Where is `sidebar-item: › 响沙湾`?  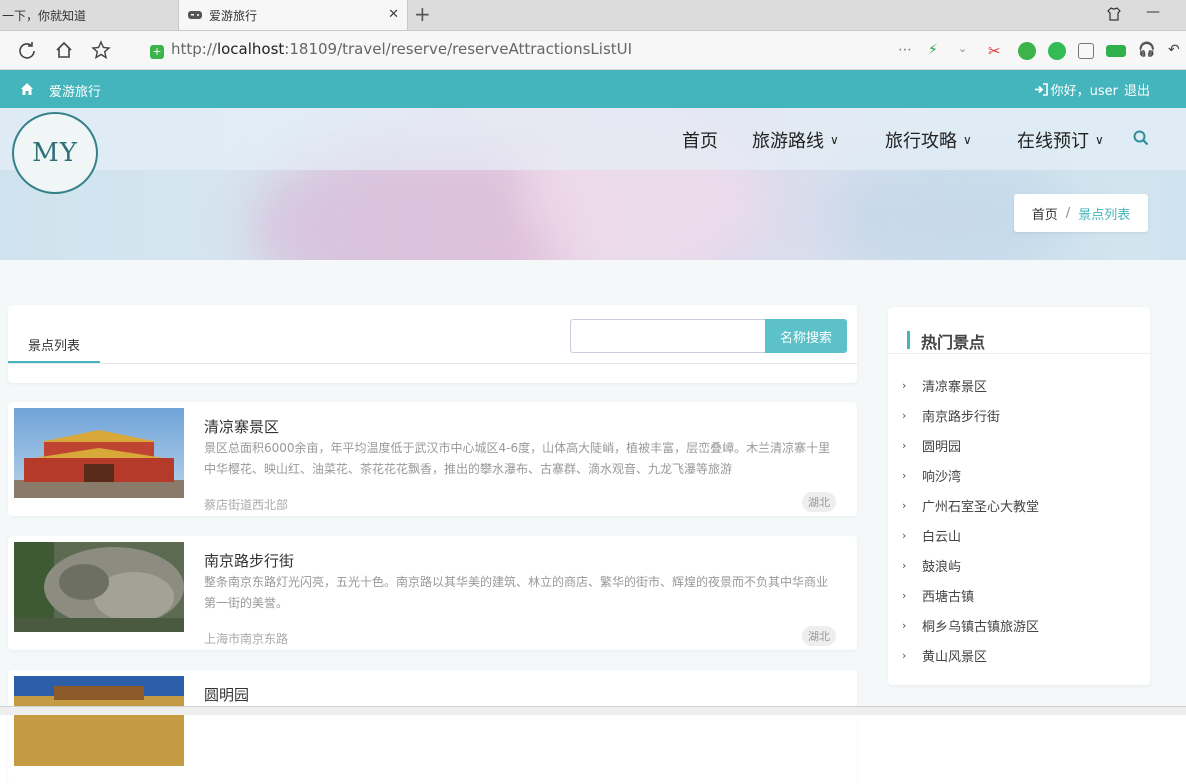 sidebar-item: › 响沙湾 is located at coordinates (970, 475).